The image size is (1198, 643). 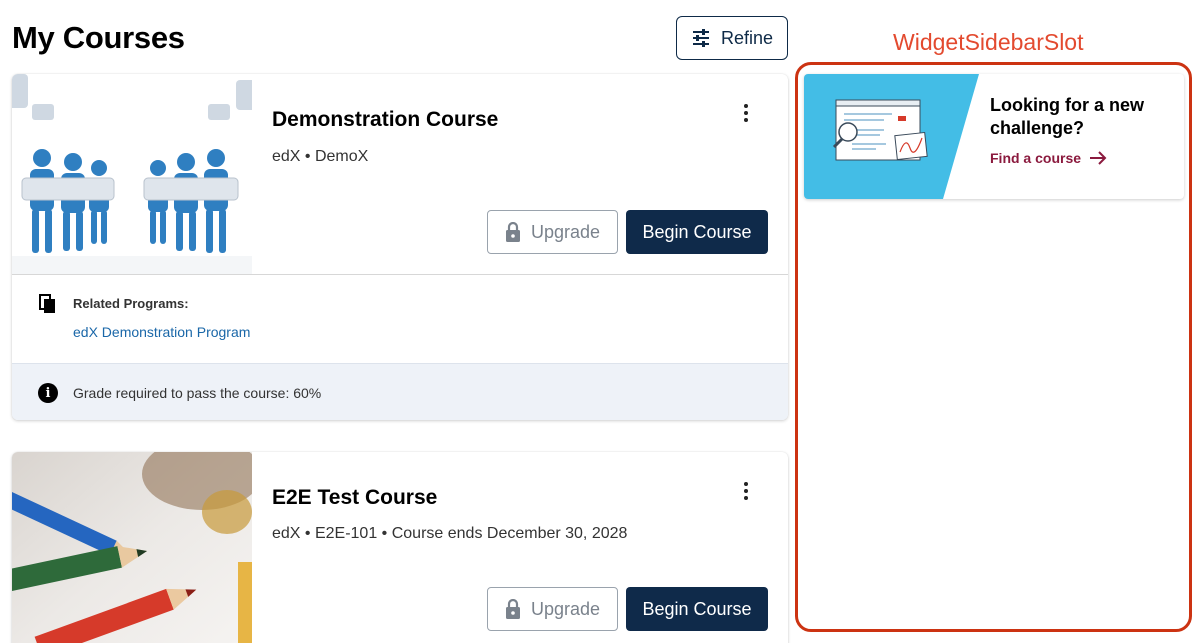 What do you see at coordinates (197, 393) in the screenshot?
I see `grade-notice-text: Grade required to pass the course: 60%` at bounding box center [197, 393].